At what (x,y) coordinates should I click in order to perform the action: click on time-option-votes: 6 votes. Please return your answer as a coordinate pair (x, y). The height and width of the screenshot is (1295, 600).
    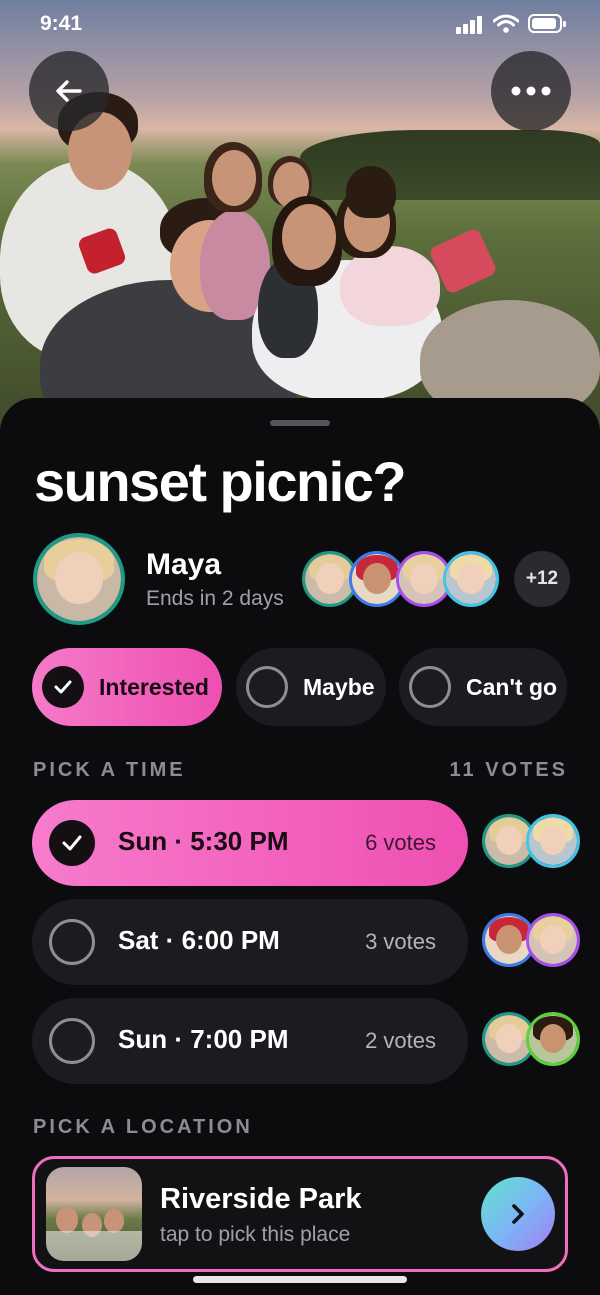
    Looking at the image, I should click on (400, 842).